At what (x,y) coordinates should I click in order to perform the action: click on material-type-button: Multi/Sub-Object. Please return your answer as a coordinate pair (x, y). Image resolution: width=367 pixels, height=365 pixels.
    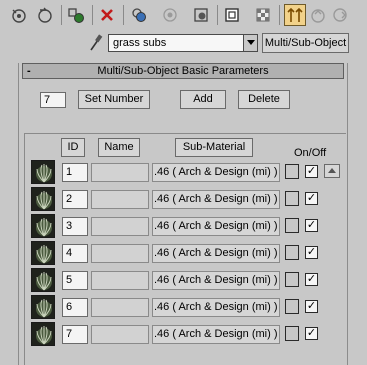
    Looking at the image, I should click on (305, 43).